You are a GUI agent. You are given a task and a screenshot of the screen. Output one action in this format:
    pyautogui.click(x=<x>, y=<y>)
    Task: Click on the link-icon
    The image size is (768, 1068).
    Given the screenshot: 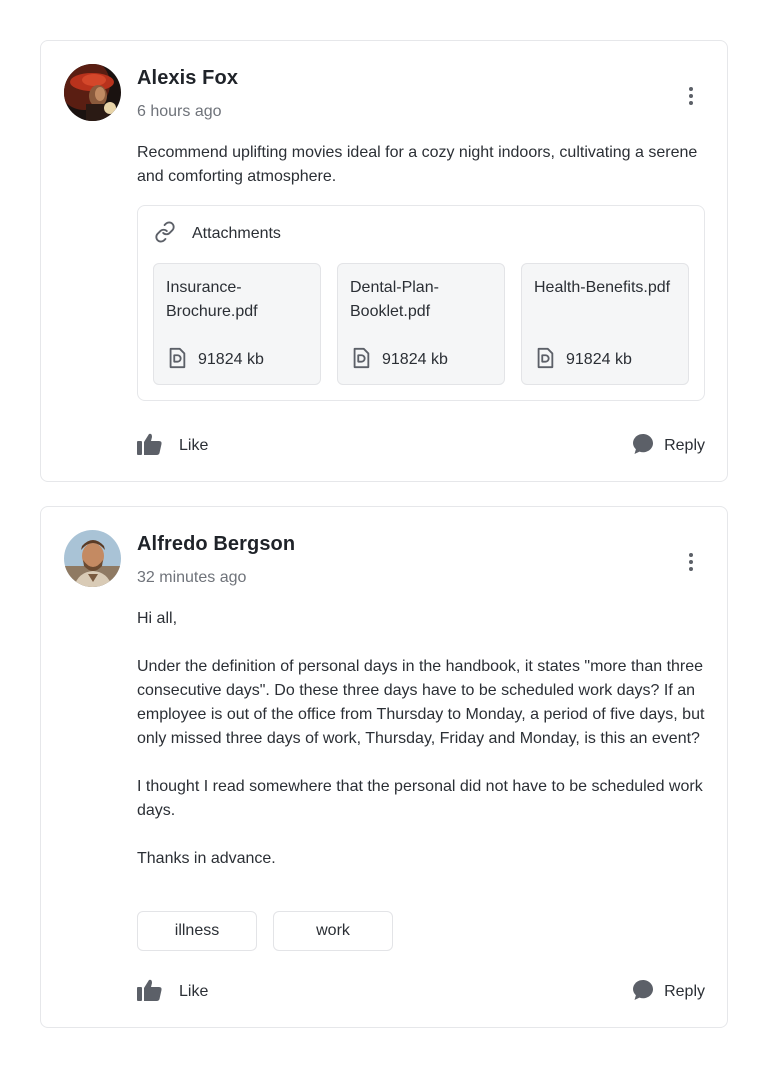 What is the action you would take?
    pyautogui.click(x=165, y=234)
    